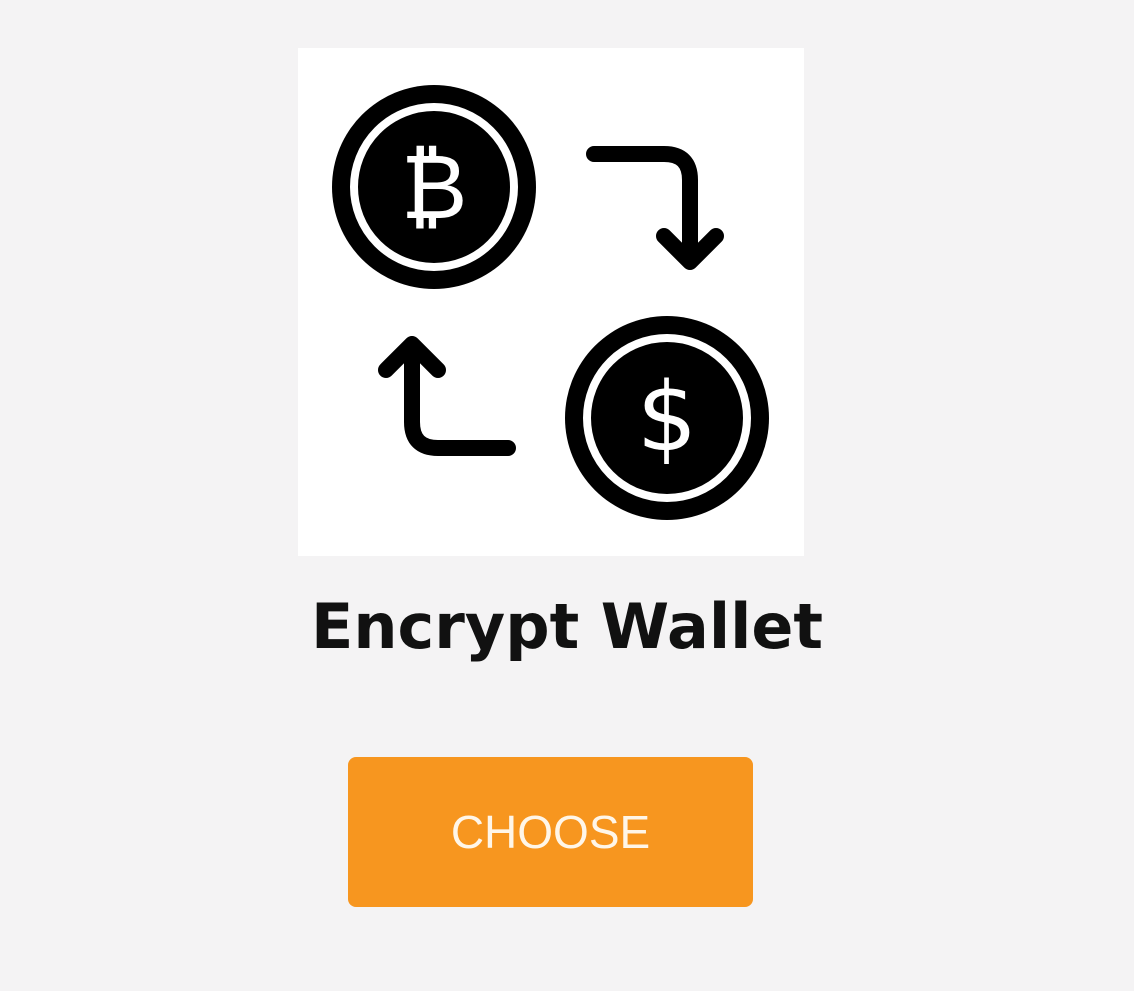 This screenshot has width=1134, height=991. I want to click on arrow-right-down-icon, so click(655, 208).